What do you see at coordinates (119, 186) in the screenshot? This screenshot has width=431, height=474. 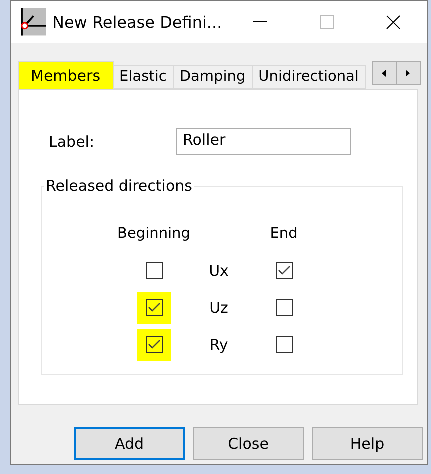 I see `group-title: Released directions` at bounding box center [119, 186].